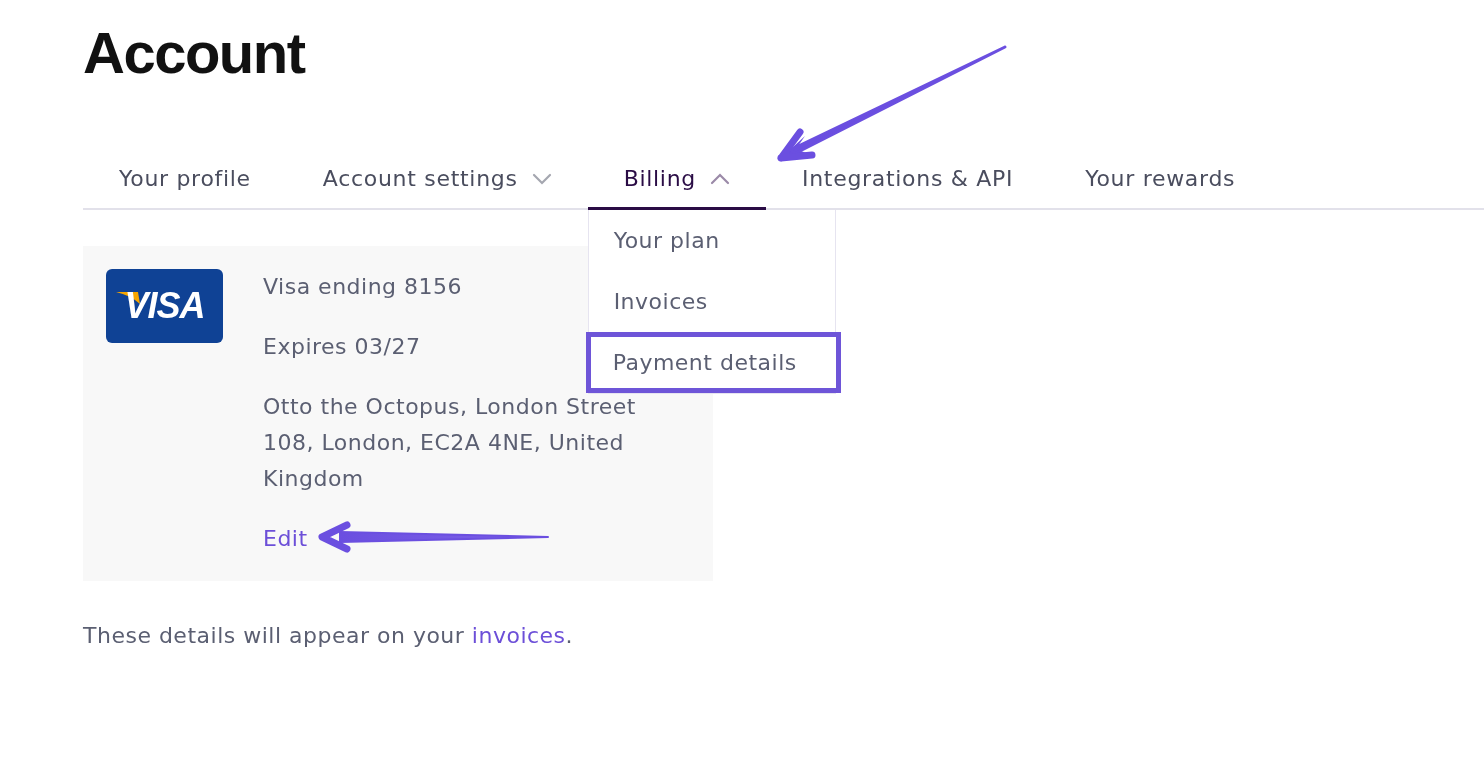 The width and height of the screenshot is (1484, 768). What do you see at coordinates (518, 635) in the screenshot?
I see `invoices-link: invoices` at bounding box center [518, 635].